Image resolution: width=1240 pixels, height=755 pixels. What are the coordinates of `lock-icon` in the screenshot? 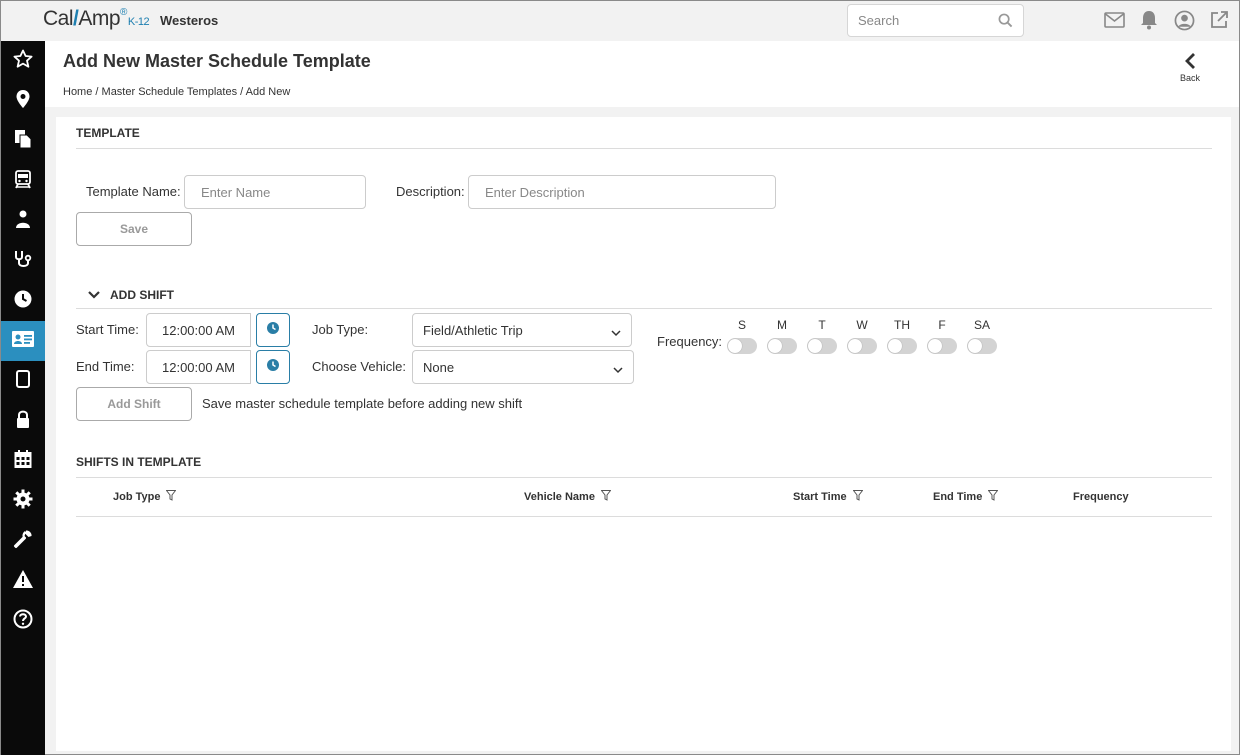 It's located at (23, 421).